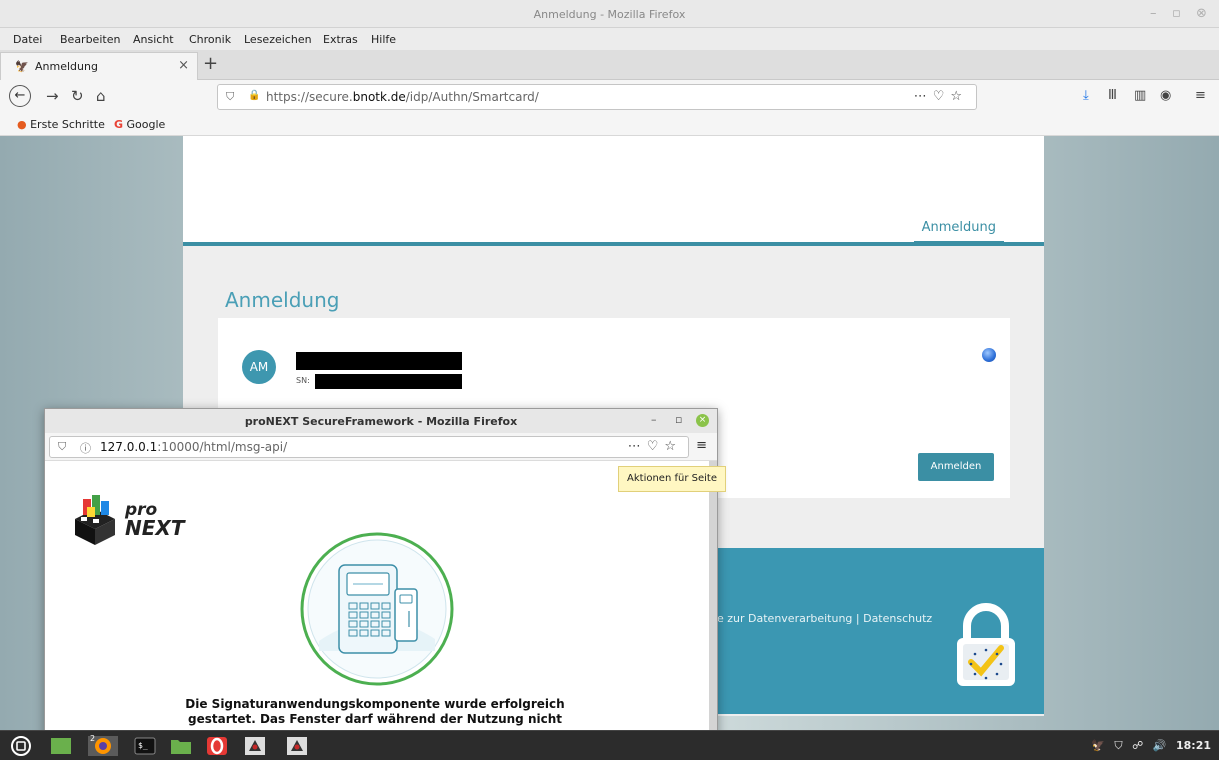 The width and height of the screenshot is (1219, 760). What do you see at coordinates (20, 96) in the screenshot?
I see `back-icon: ←` at bounding box center [20, 96].